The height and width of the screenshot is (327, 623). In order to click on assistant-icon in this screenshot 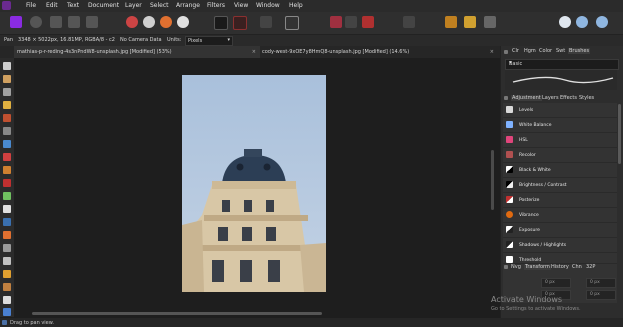, I will do `click(451, 22)`.